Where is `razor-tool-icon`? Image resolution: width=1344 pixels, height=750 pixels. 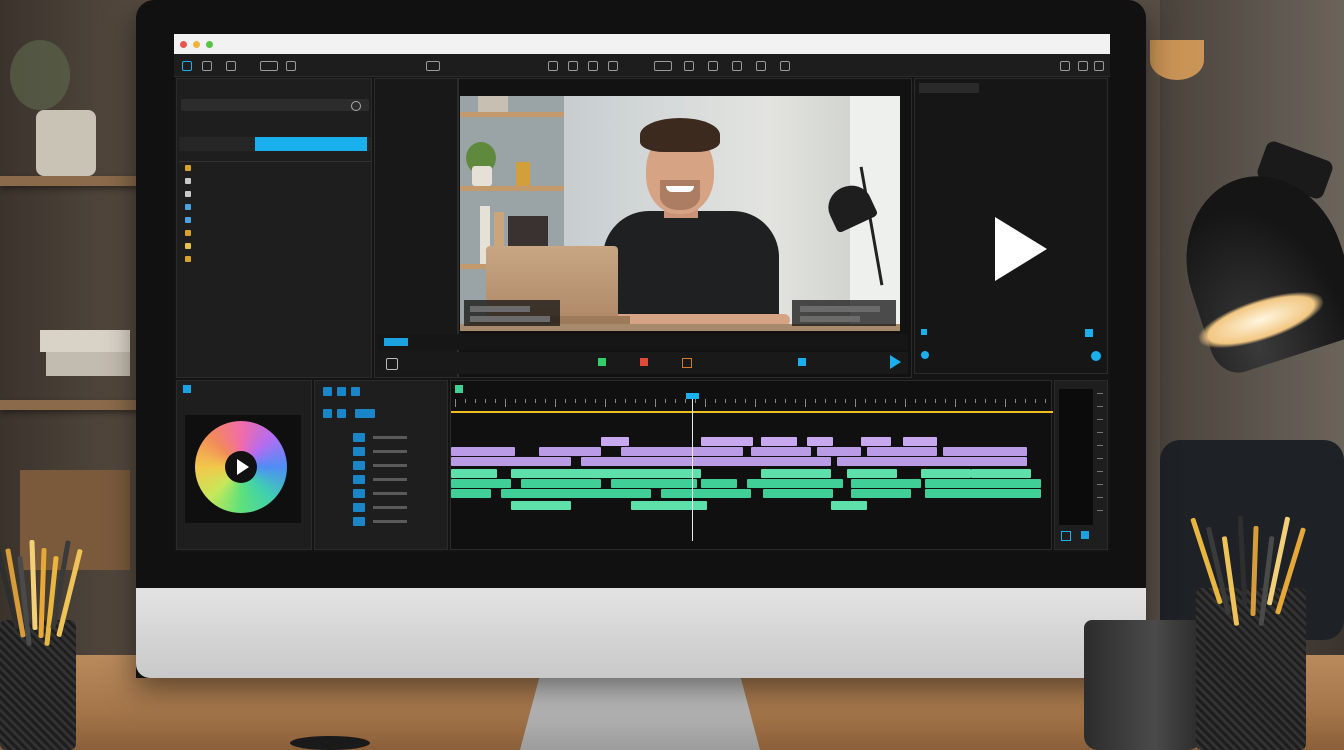 razor-tool-icon is located at coordinates (593, 66).